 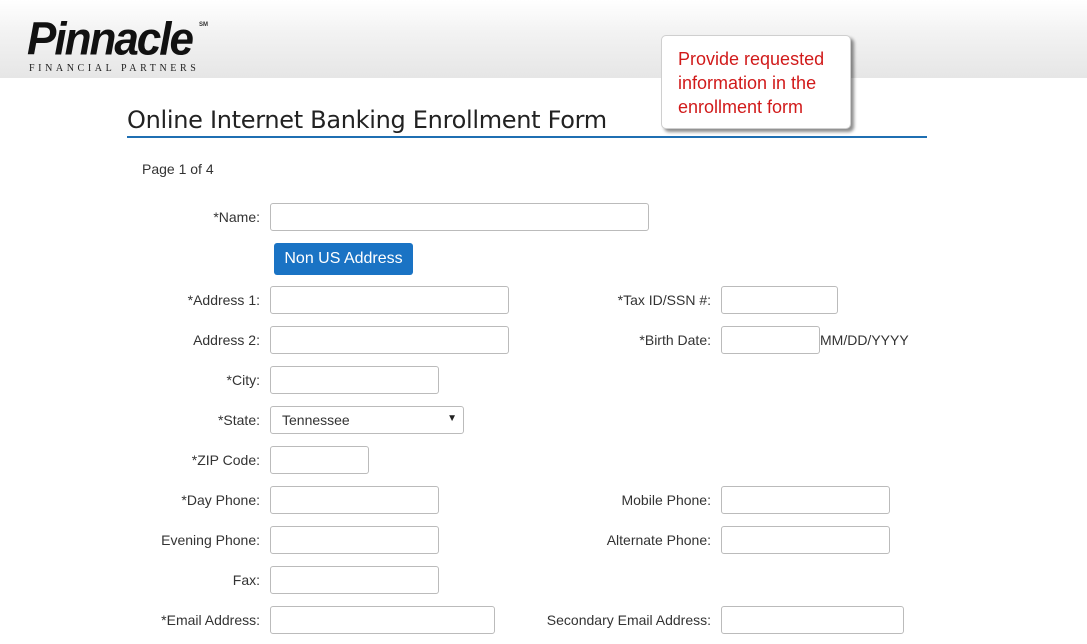 What do you see at coordinates (382, 620) in the screenshot?
I see `email-input` at bounding box center [382, 620].